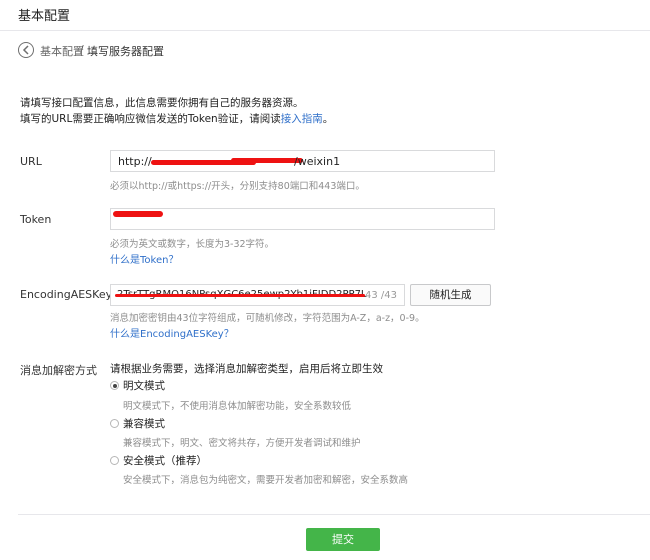  I want to click on token-hint: 必须为英文或数字，长度为3-32字符。, so click(192, 244).